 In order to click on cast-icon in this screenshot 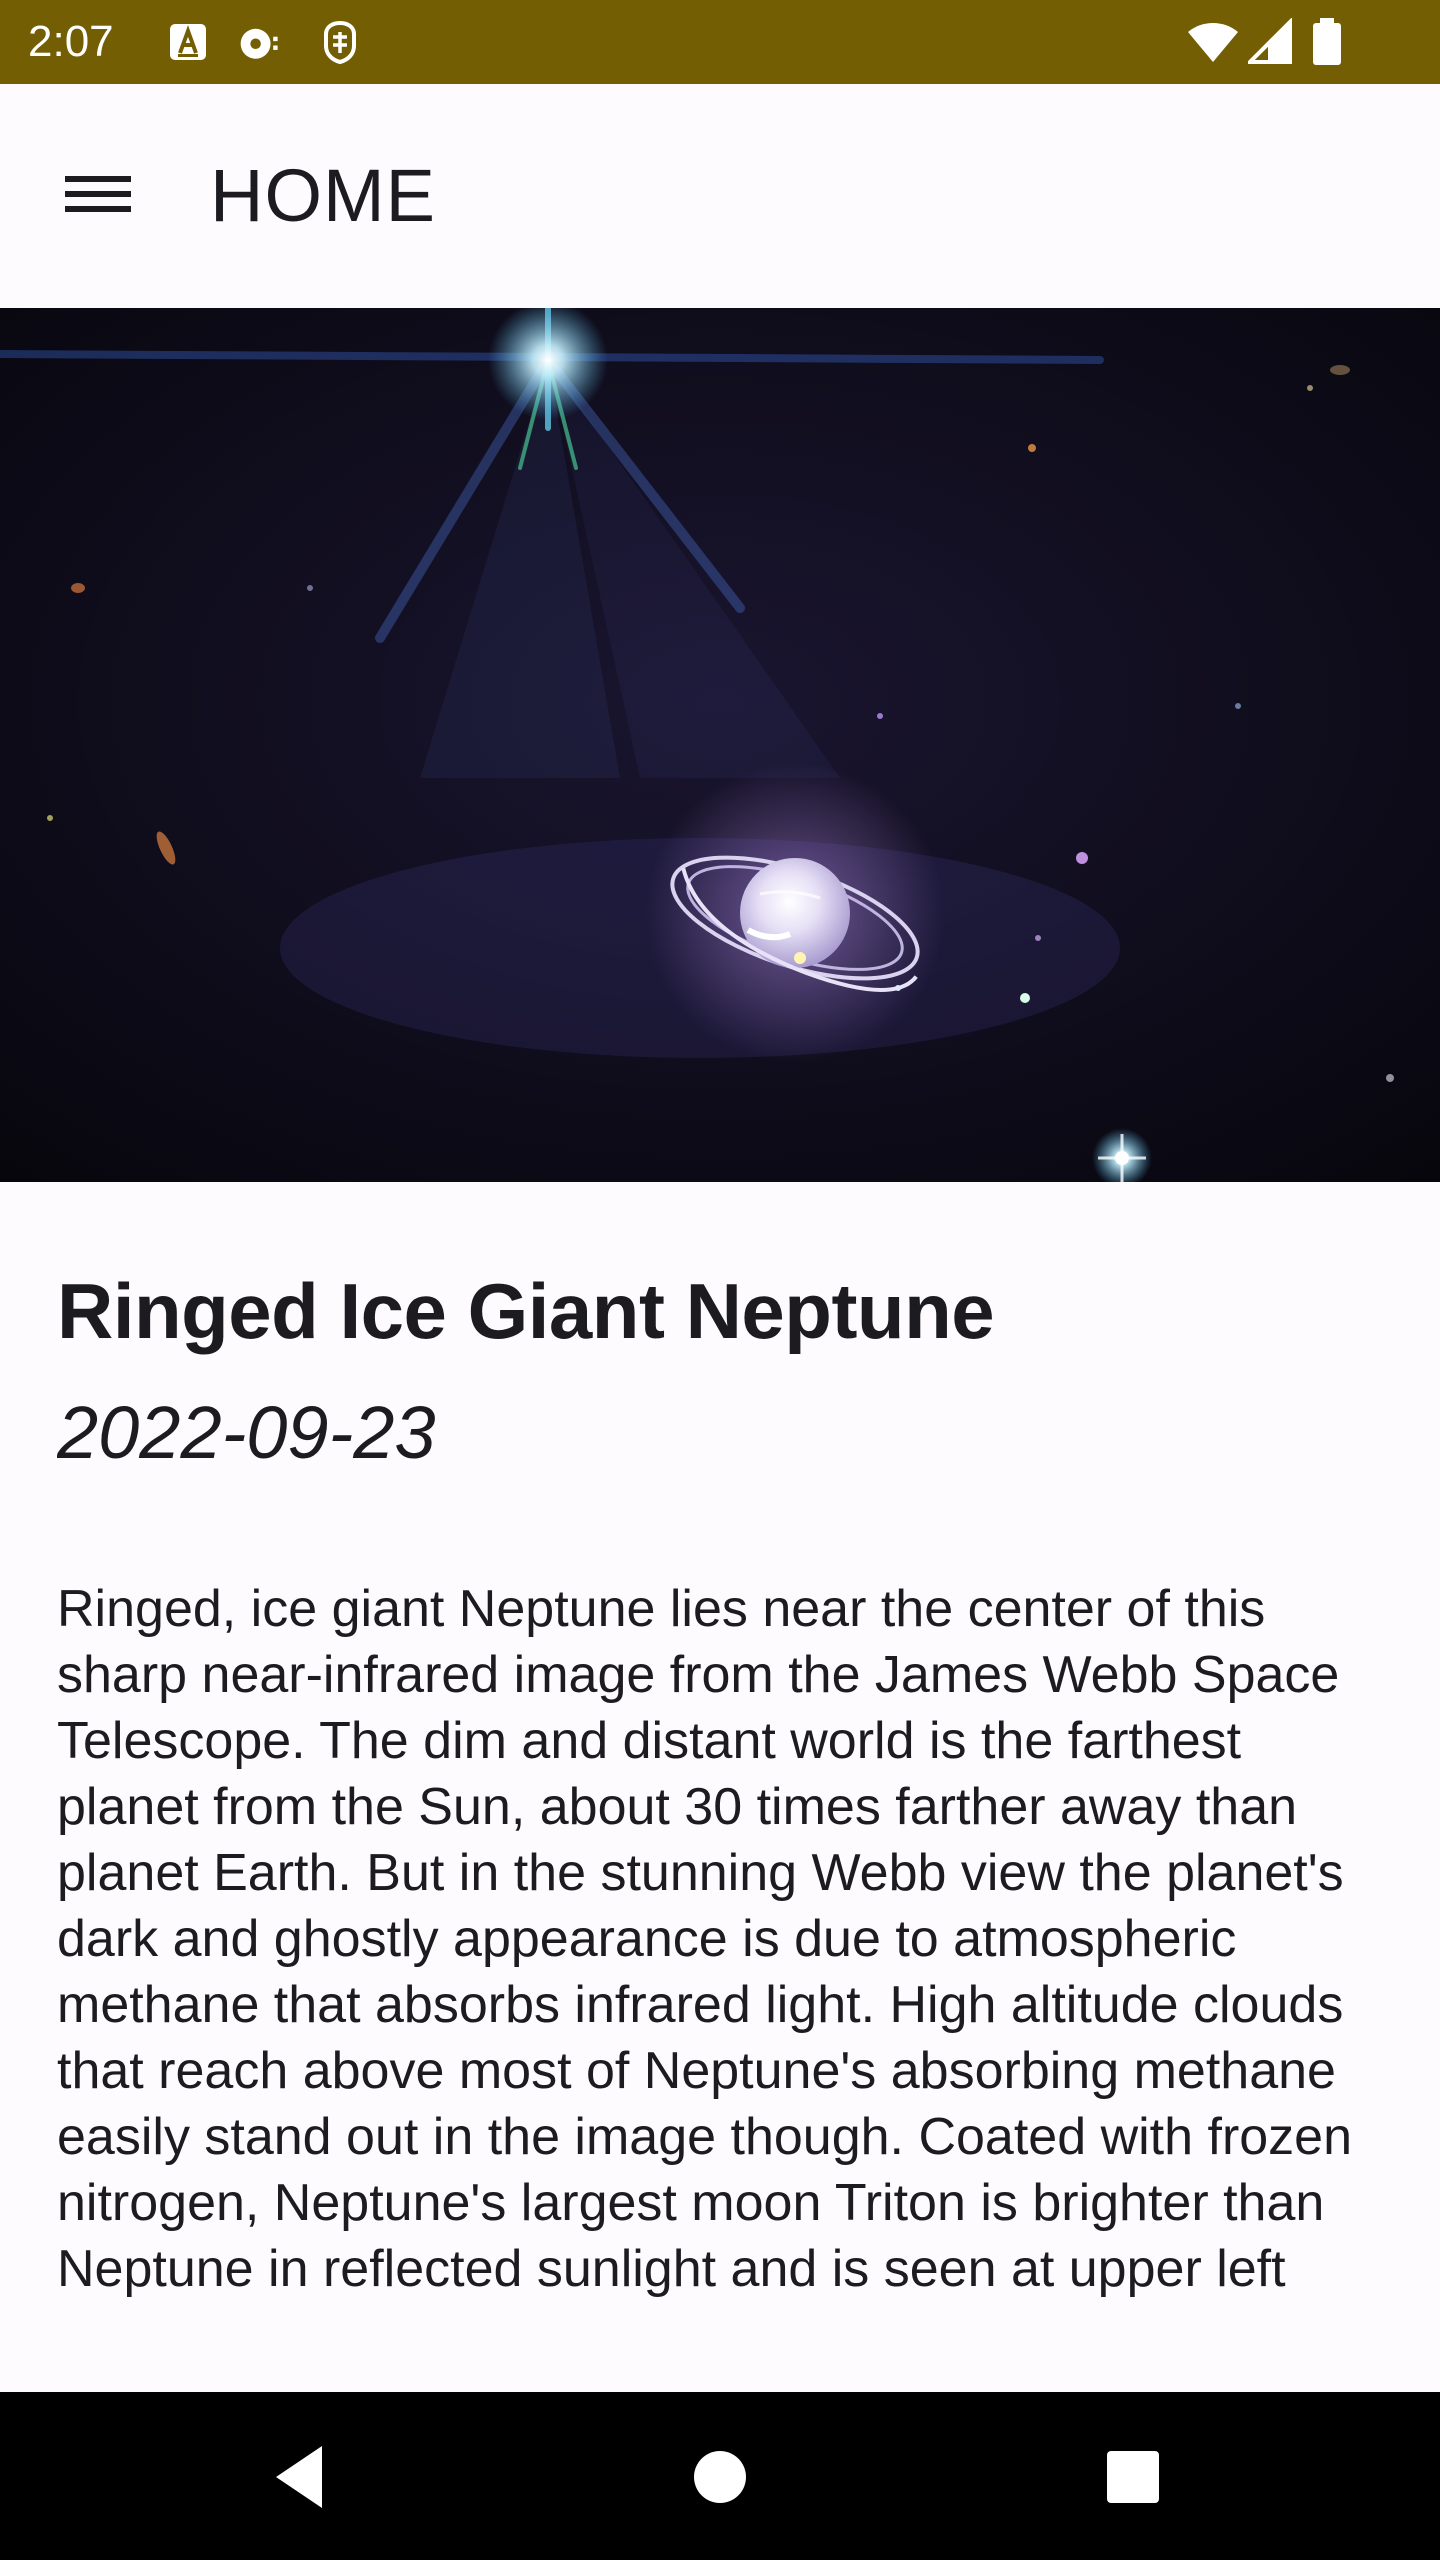, I will do `click(259, 43)`.